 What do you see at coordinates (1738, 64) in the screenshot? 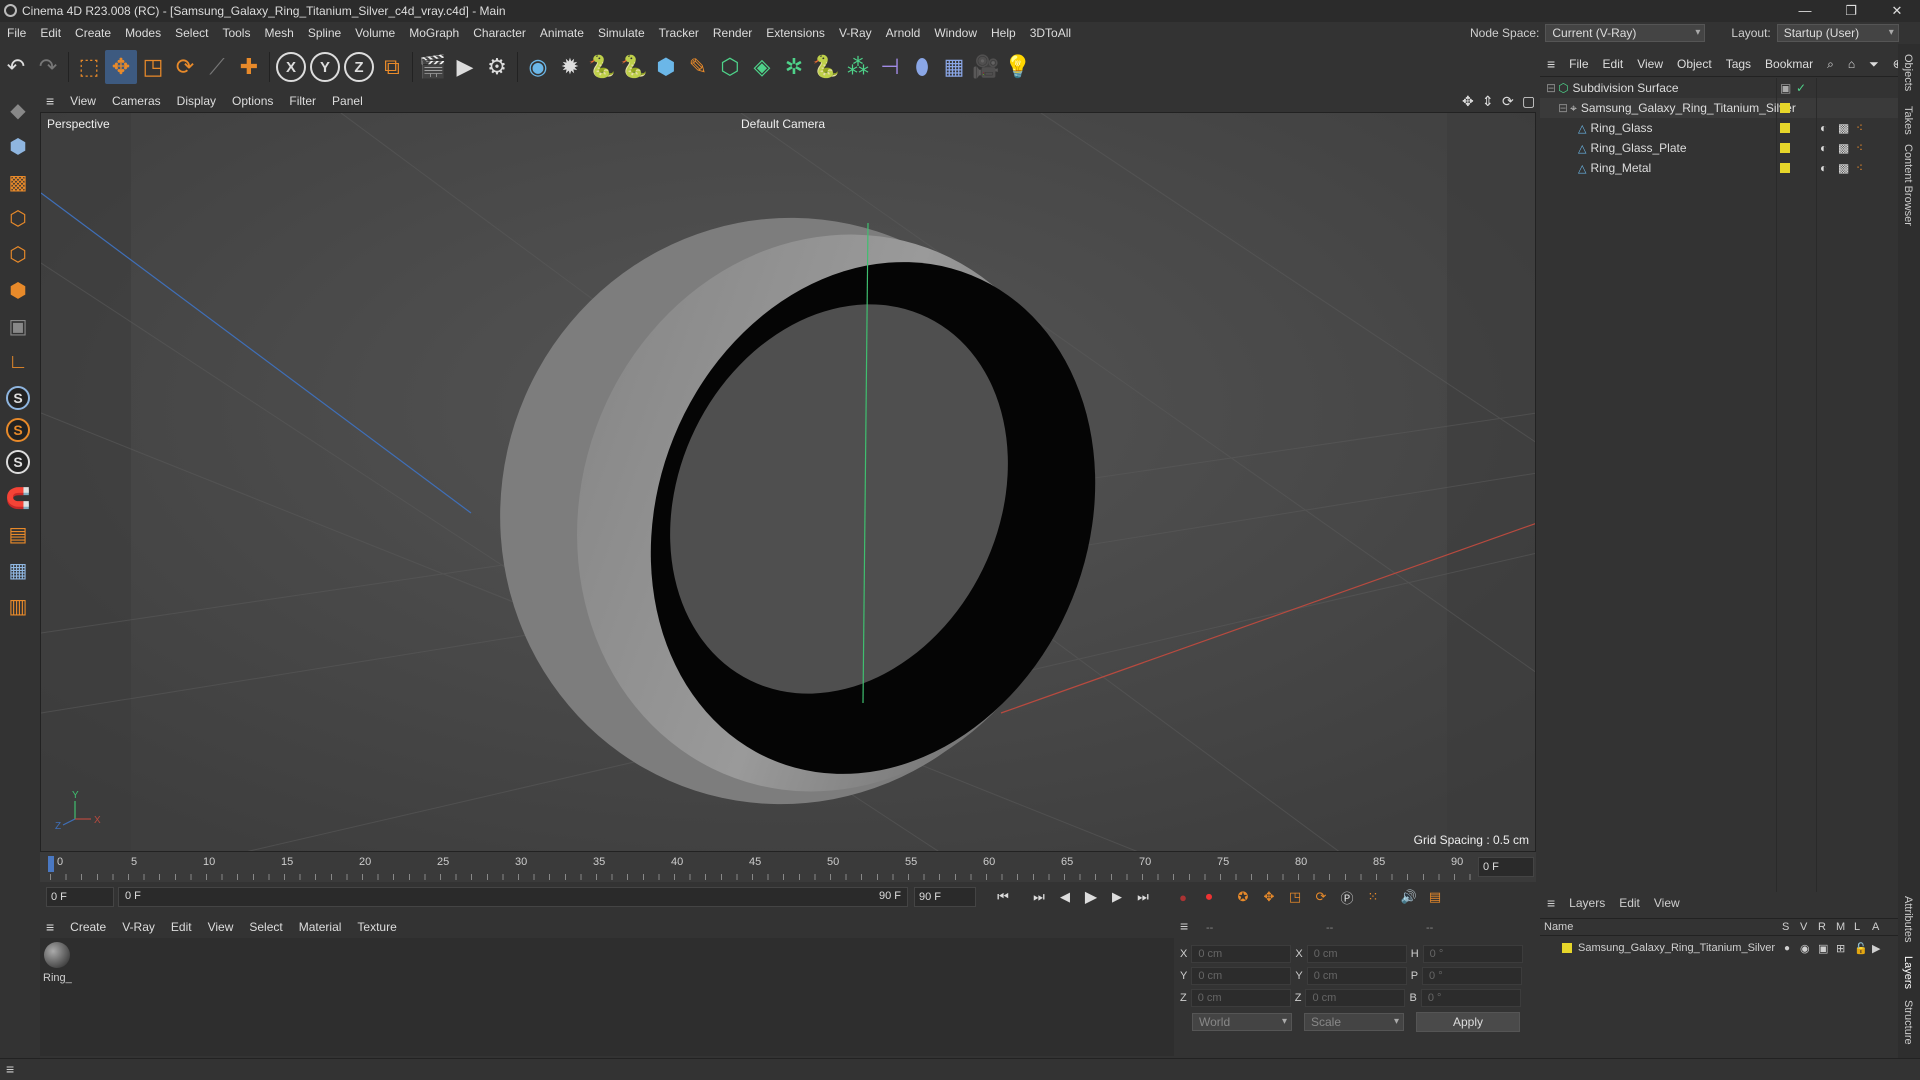
I see `objects-menu-tags: Tags` at bounding box center [1738, 64].